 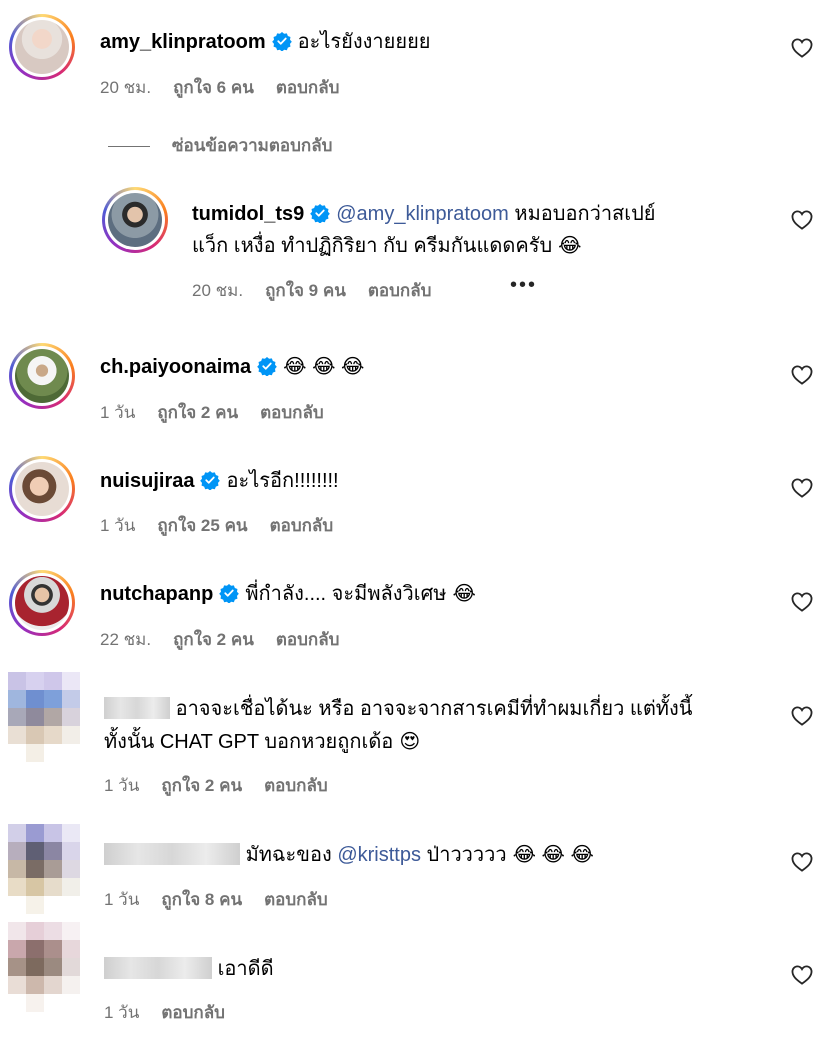 I want to click on laughing-emoji: 😂 😂 😂, so click(x=553, y=855).